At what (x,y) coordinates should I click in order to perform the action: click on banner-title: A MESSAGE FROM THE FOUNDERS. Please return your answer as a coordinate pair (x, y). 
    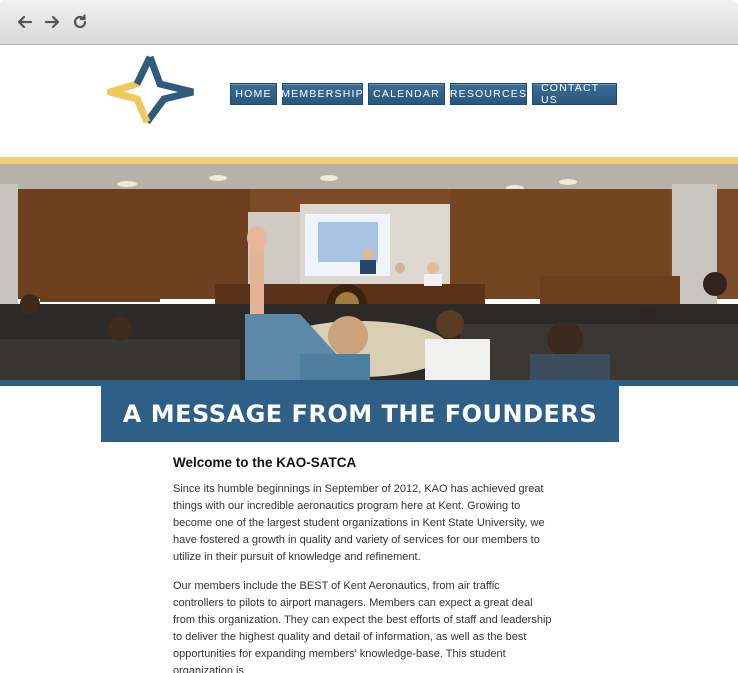
    Looking at the image, I should click on (360, 414).